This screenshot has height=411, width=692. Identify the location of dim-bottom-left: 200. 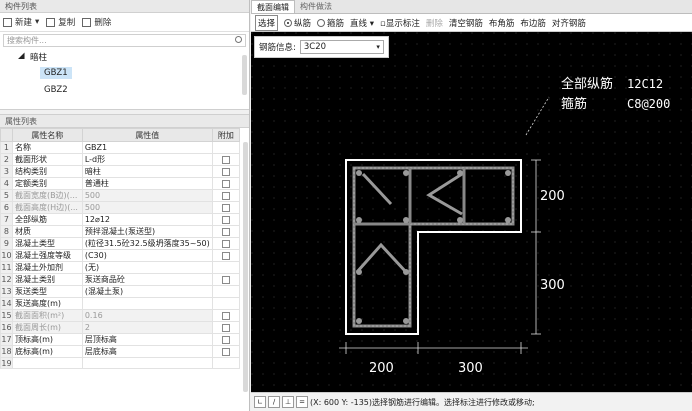
(381, 368).